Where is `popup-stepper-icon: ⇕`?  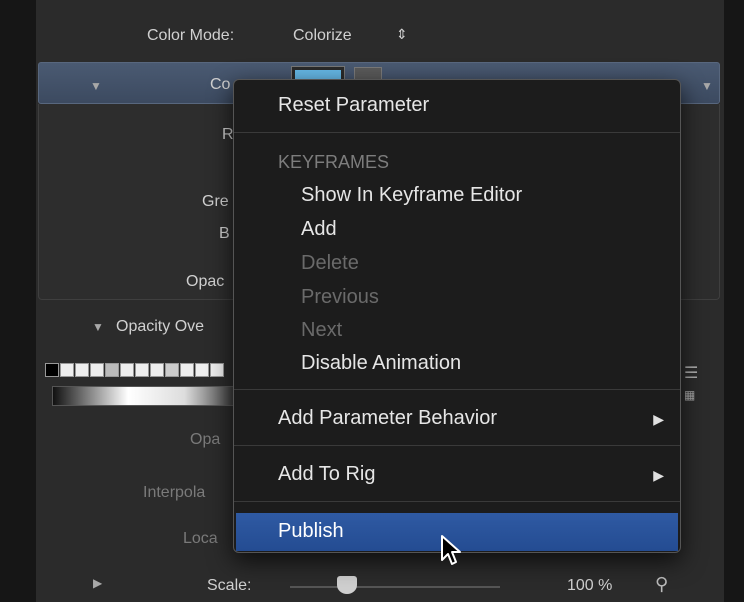 popup-stepper-icon: ⇕ is located at coordinates (402, 34).